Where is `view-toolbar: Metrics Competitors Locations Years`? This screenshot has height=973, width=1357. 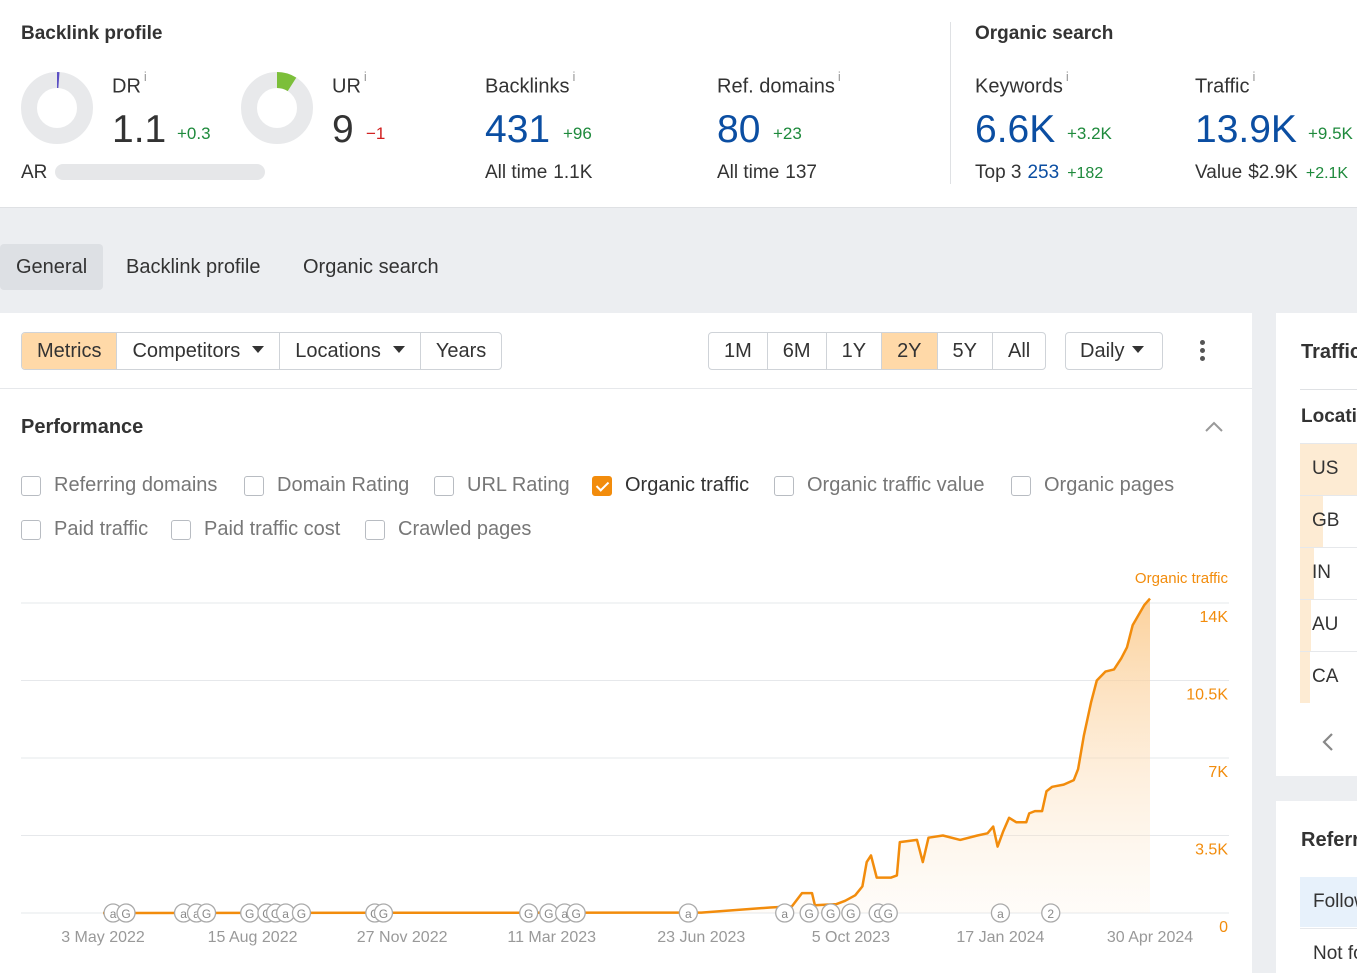
view-toolbar: Metrics Competitors Locations Years is located at coordinates (262, 351).